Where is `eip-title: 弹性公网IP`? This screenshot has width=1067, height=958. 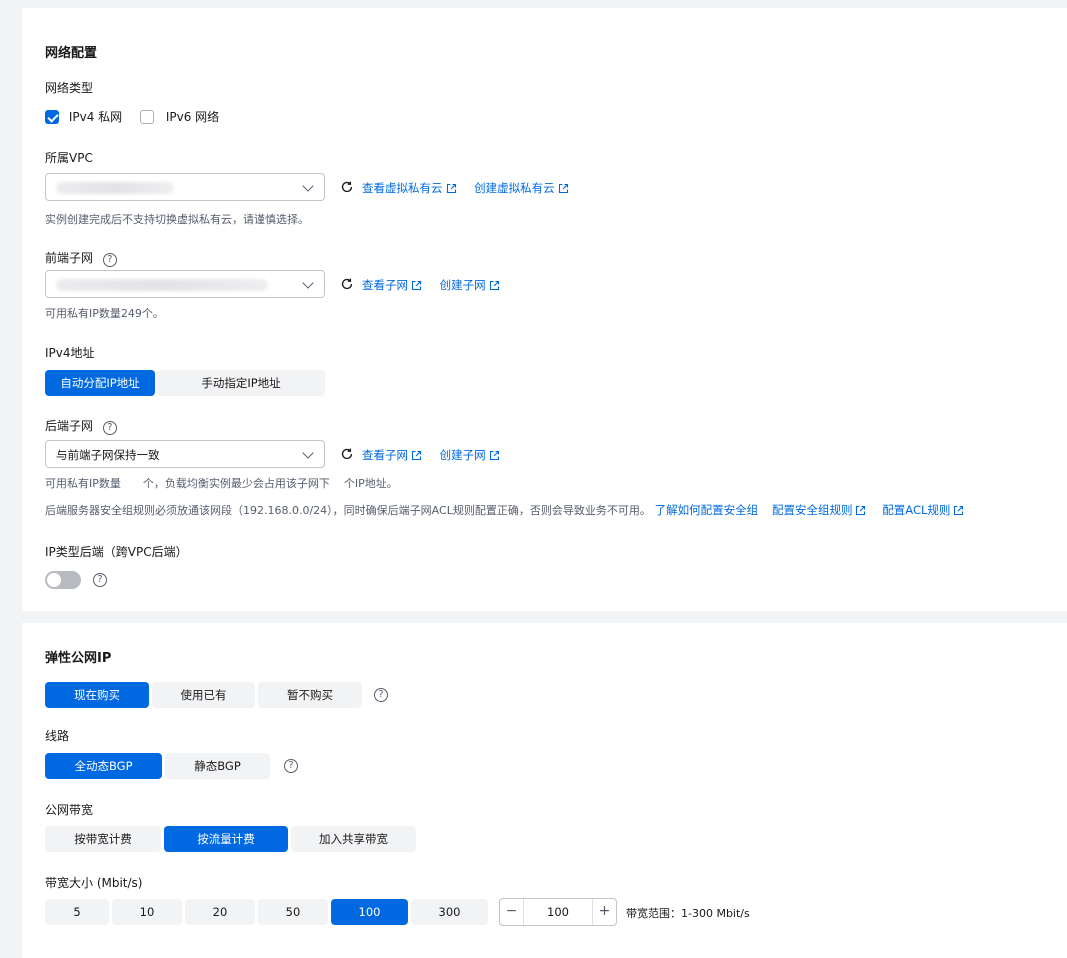 eip-title: 弹性公网IP is located at coordinates (78, 658).